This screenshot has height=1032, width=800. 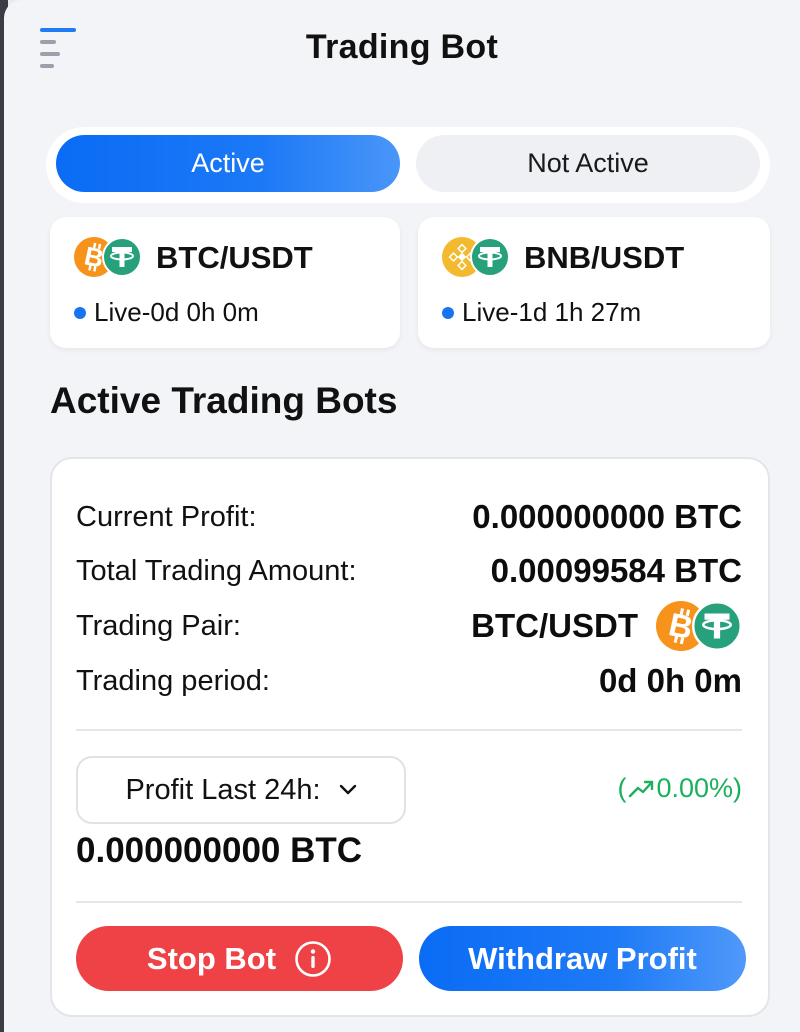 I want to click on withdraw-profit-button: Withdraw Profit, so click(x=582, y=958).